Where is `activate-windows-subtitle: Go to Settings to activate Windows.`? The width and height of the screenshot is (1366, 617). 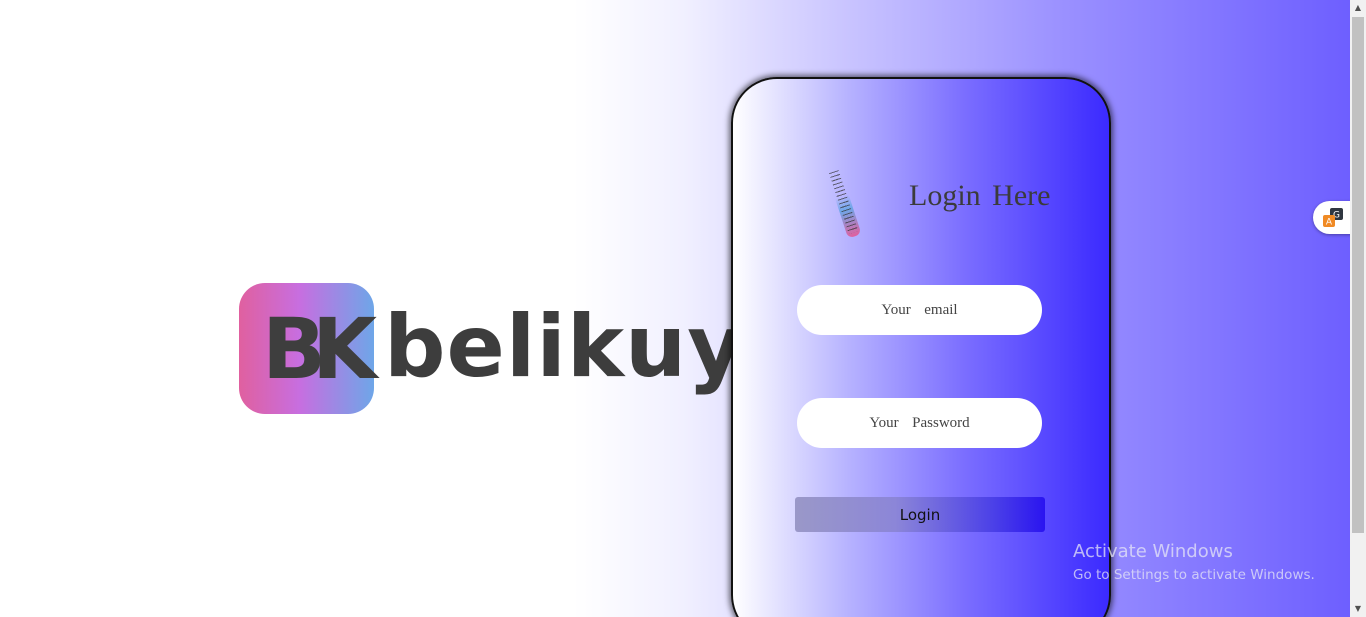 activate-windows-subtitle: Go to Settings to activate Windows. is located at coordinates (1194, 575).